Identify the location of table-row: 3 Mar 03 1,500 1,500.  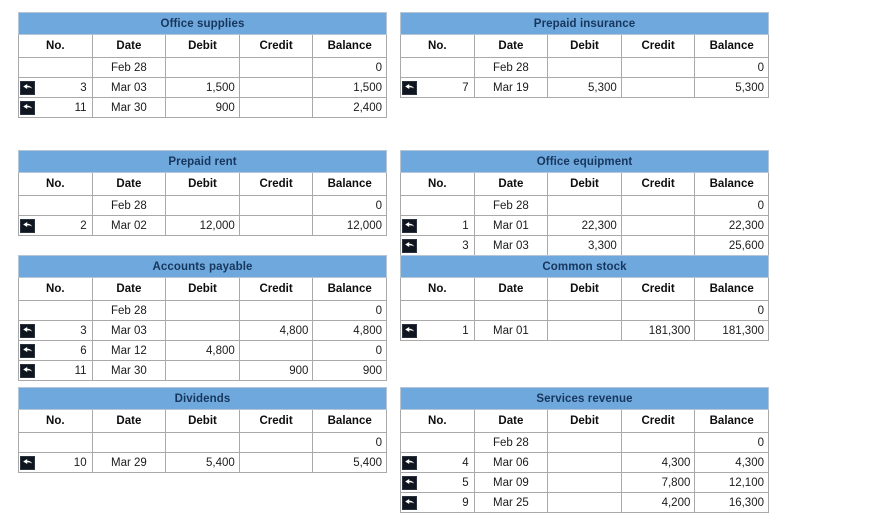
(202, 87).